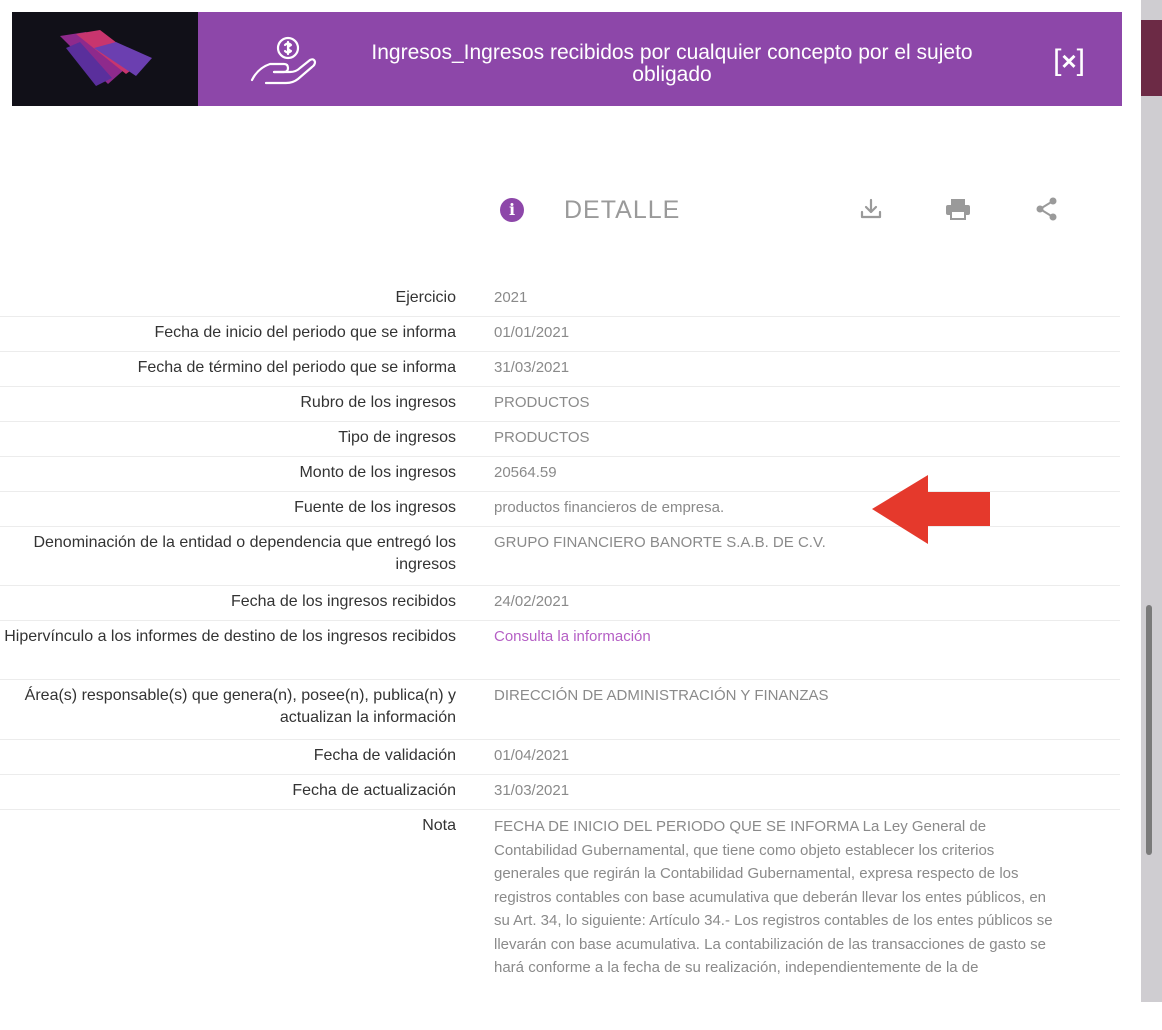  Describe the element at coordinates (1149, 730) in the screenshot. I see `scrollbar` at that location.